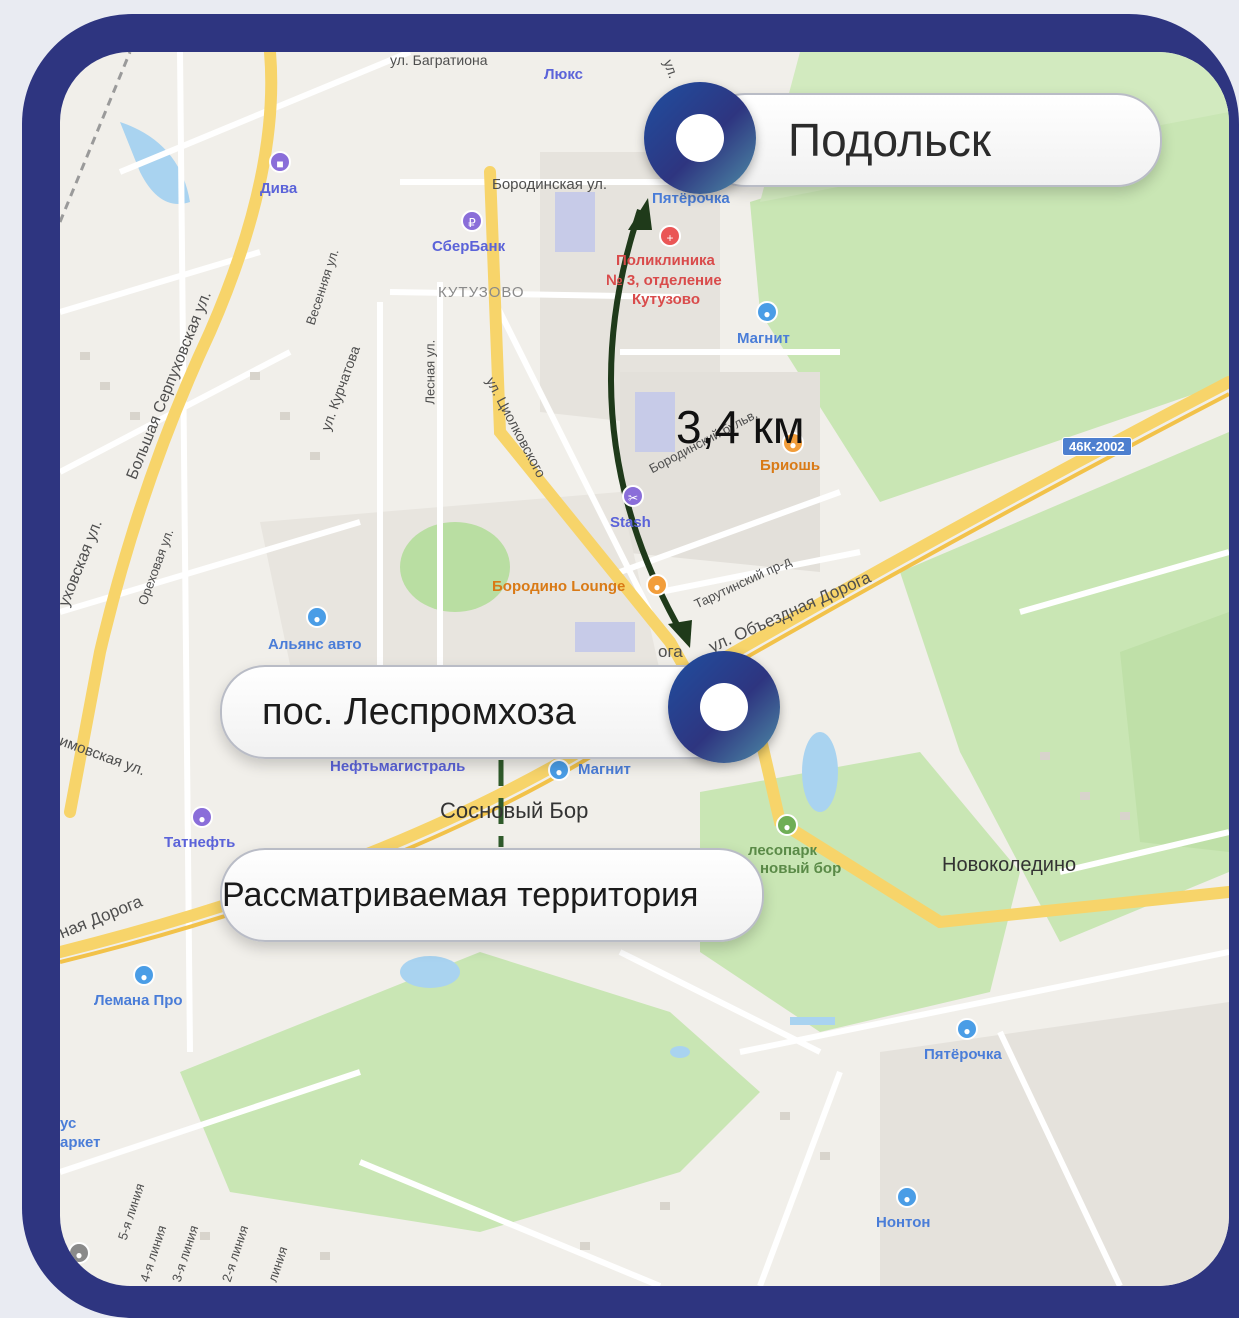 This screenshot has width=1239, height=1318. Describe the element at coordinates (430, 372) in the screenshot. I see `street-label: Лесная ул.` at that location.